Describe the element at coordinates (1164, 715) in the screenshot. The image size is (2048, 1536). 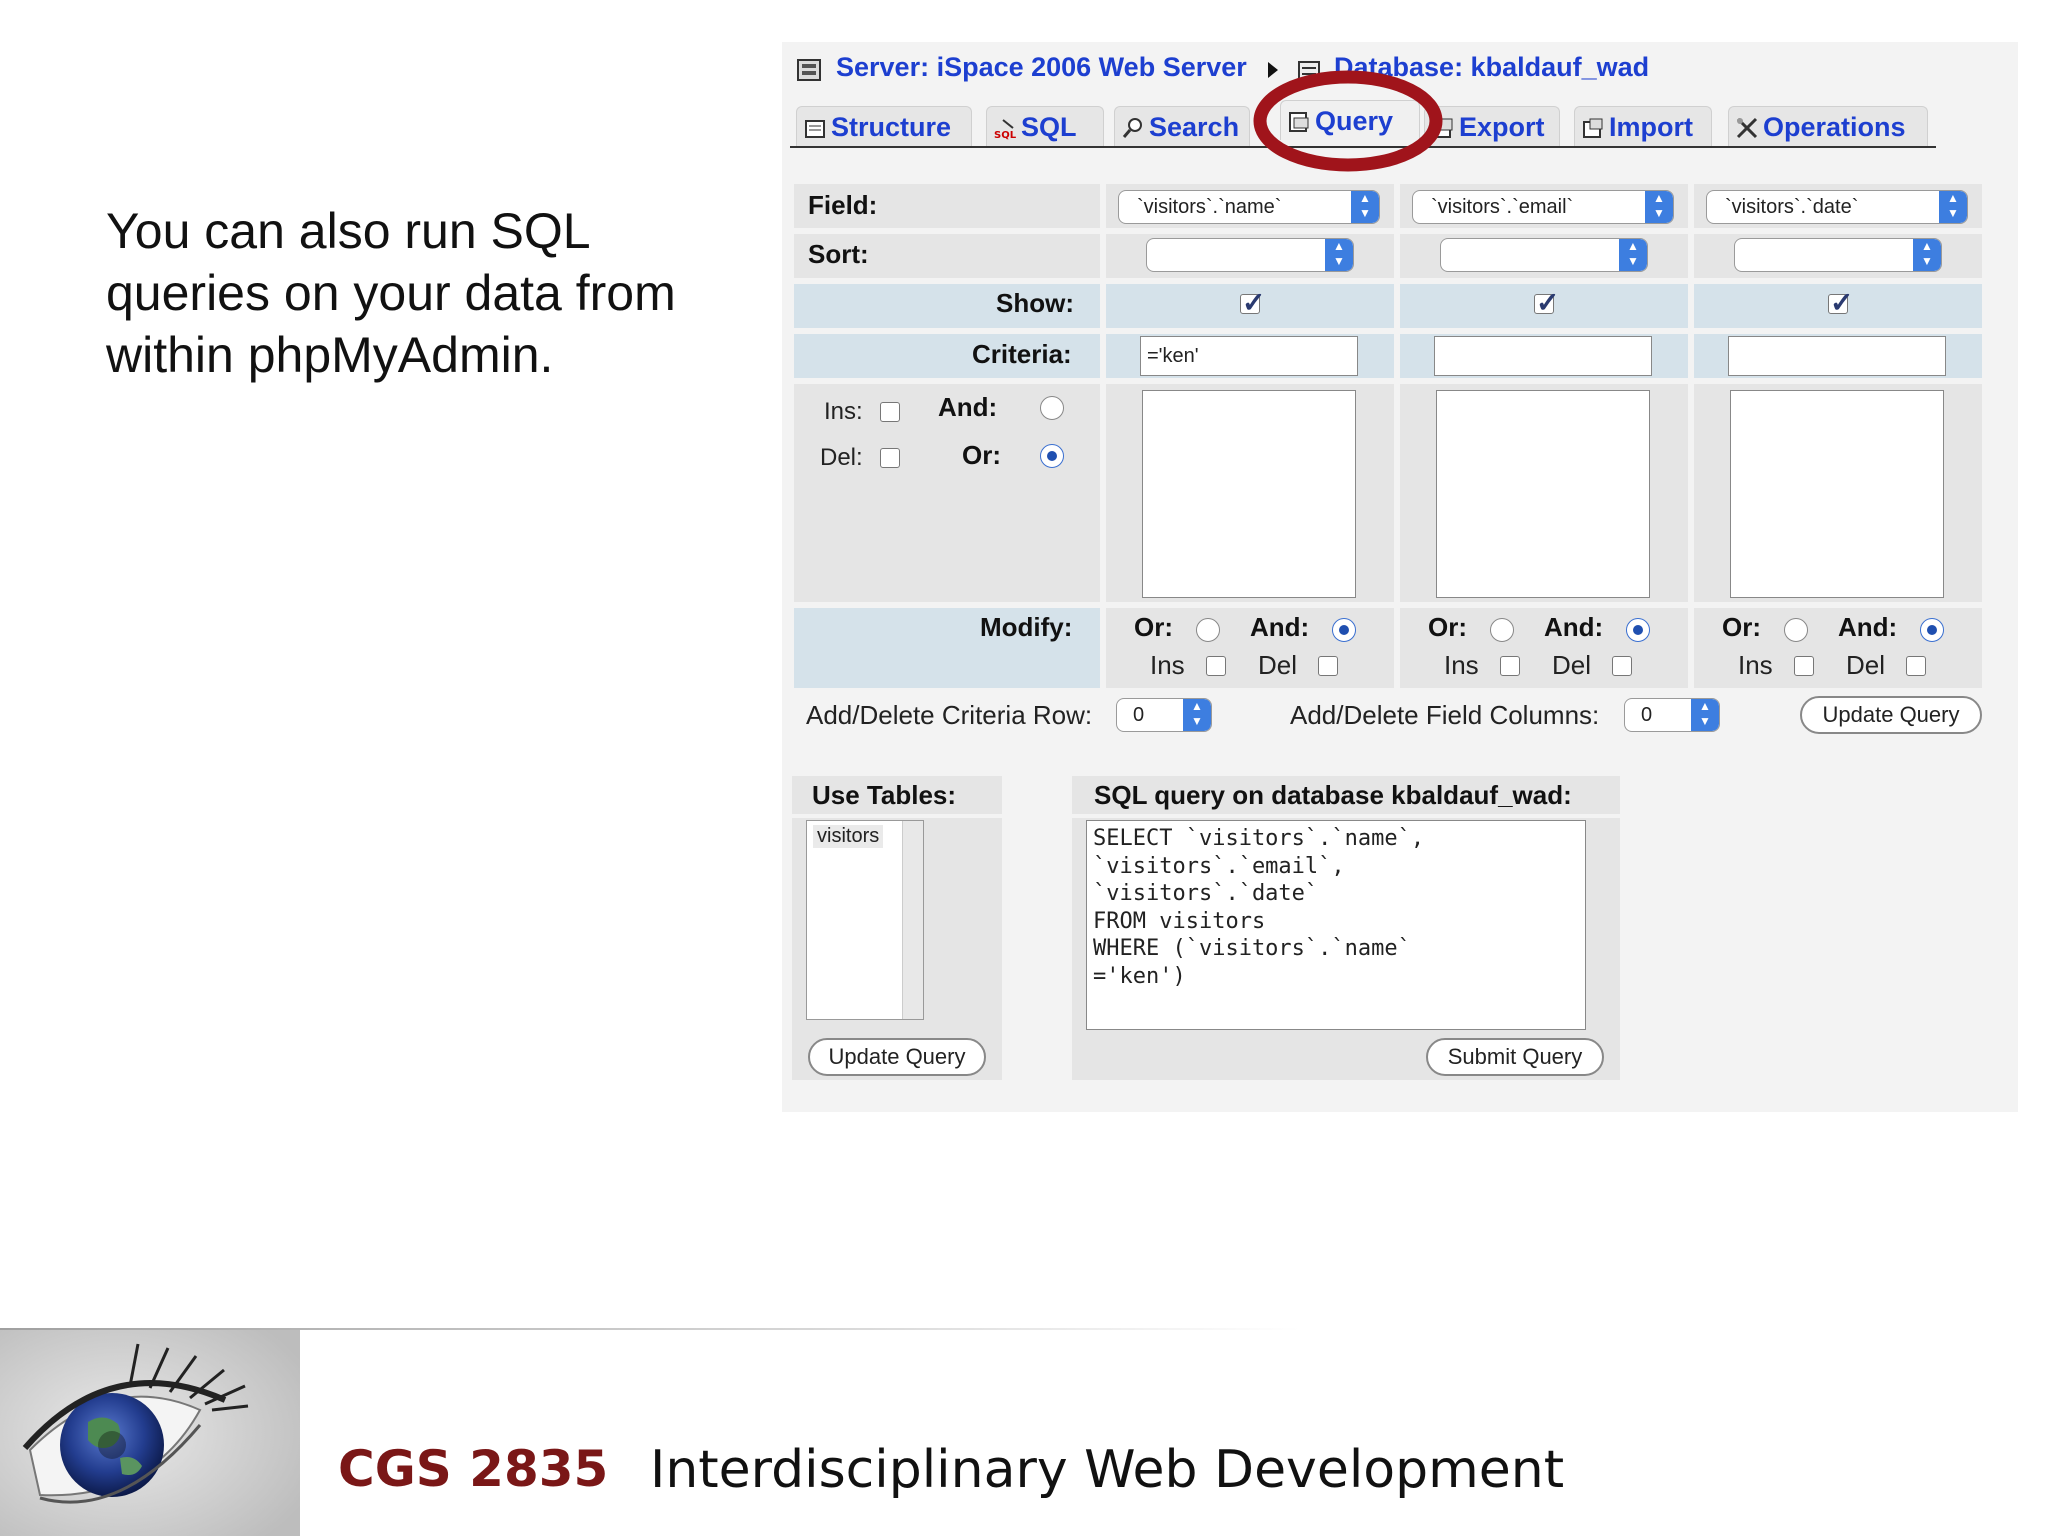
I see `criteria-row-select: 0 ▲ ▼` at that location.